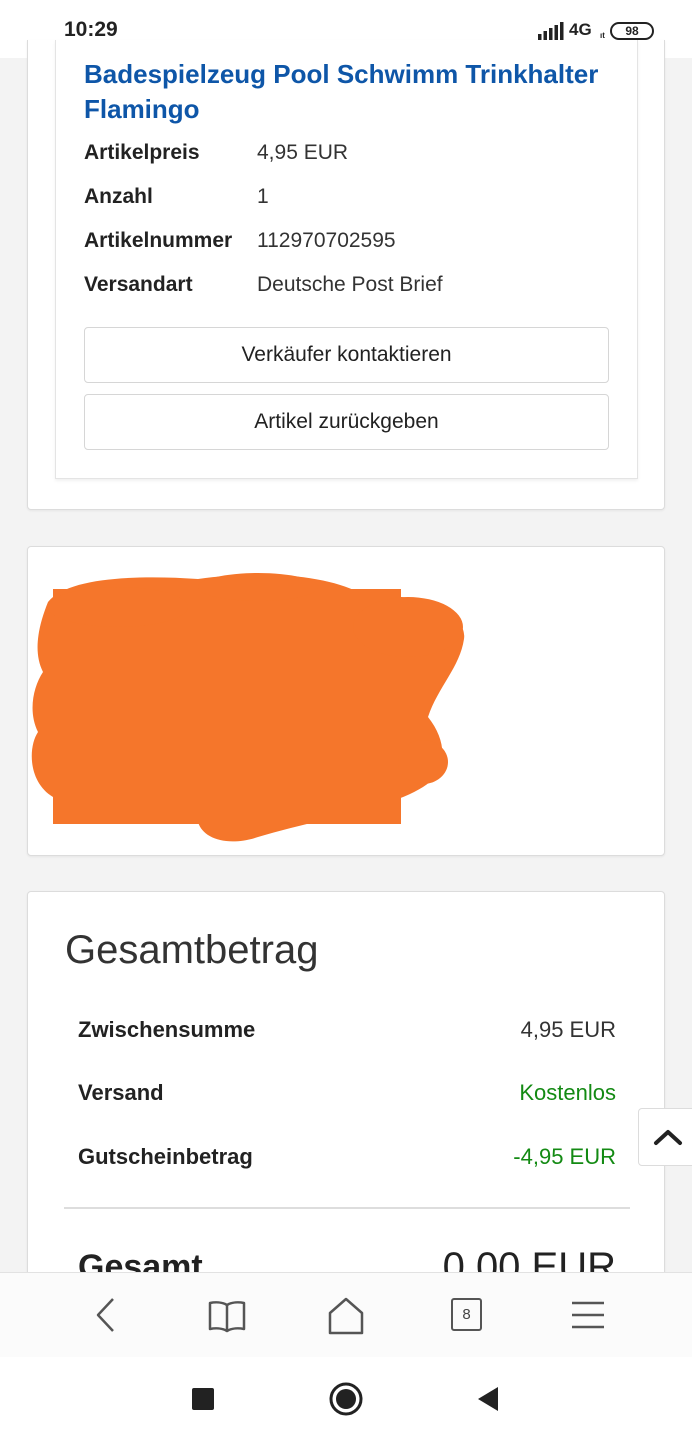  Describe the element at coordinates (347, 1030) in the screenshot. I see `subtotal-row: Zwischensumme 4,95 EUR` at that location.